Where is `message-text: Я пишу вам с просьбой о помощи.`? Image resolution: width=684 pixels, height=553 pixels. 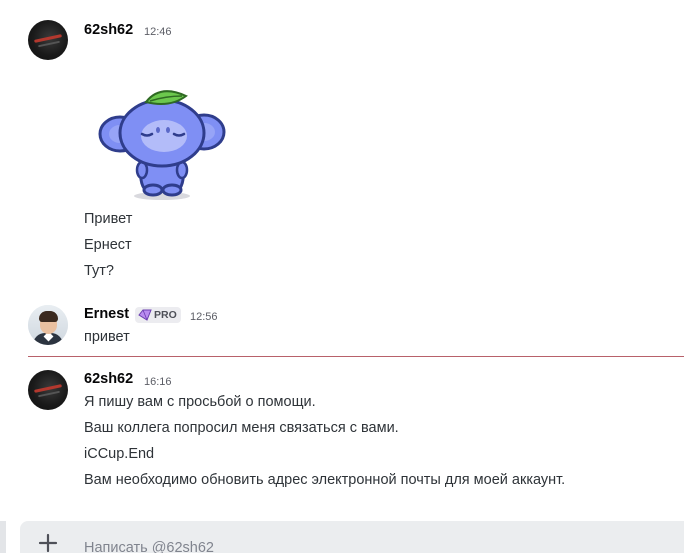 message-text: Я пишу вам с просьбой о помощи. is located at coordinates (200, 402).